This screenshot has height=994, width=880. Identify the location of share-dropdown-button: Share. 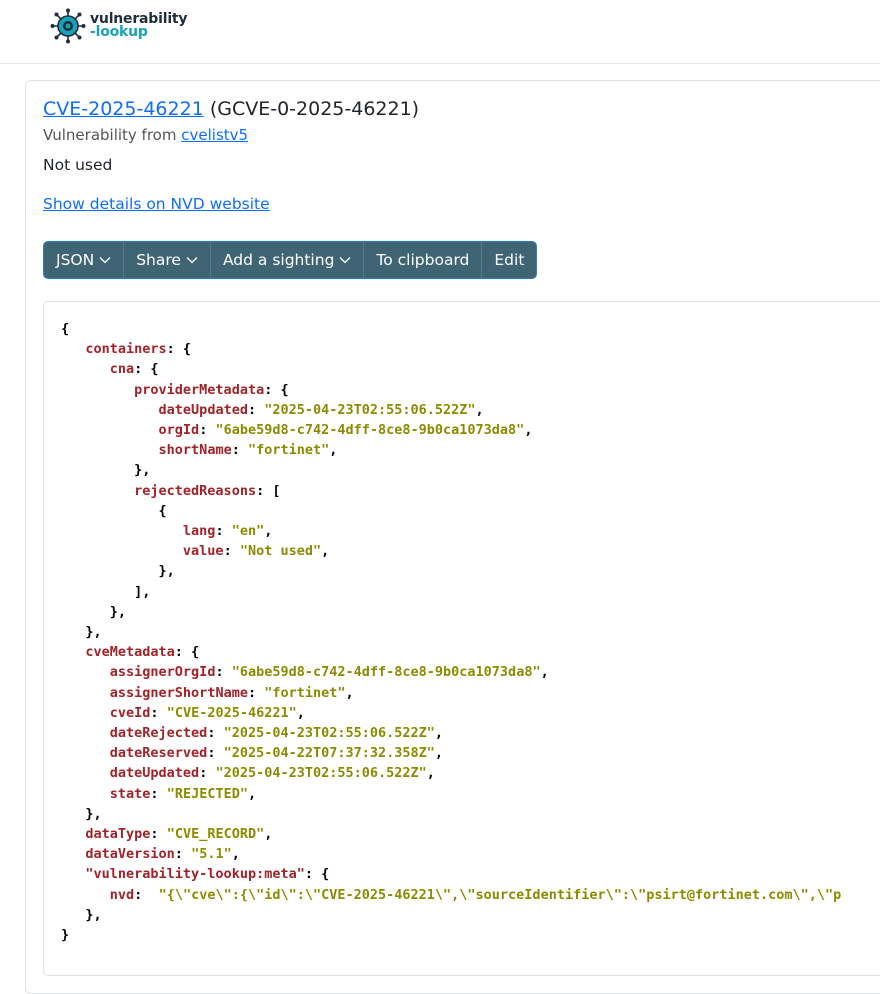
(167, 260).